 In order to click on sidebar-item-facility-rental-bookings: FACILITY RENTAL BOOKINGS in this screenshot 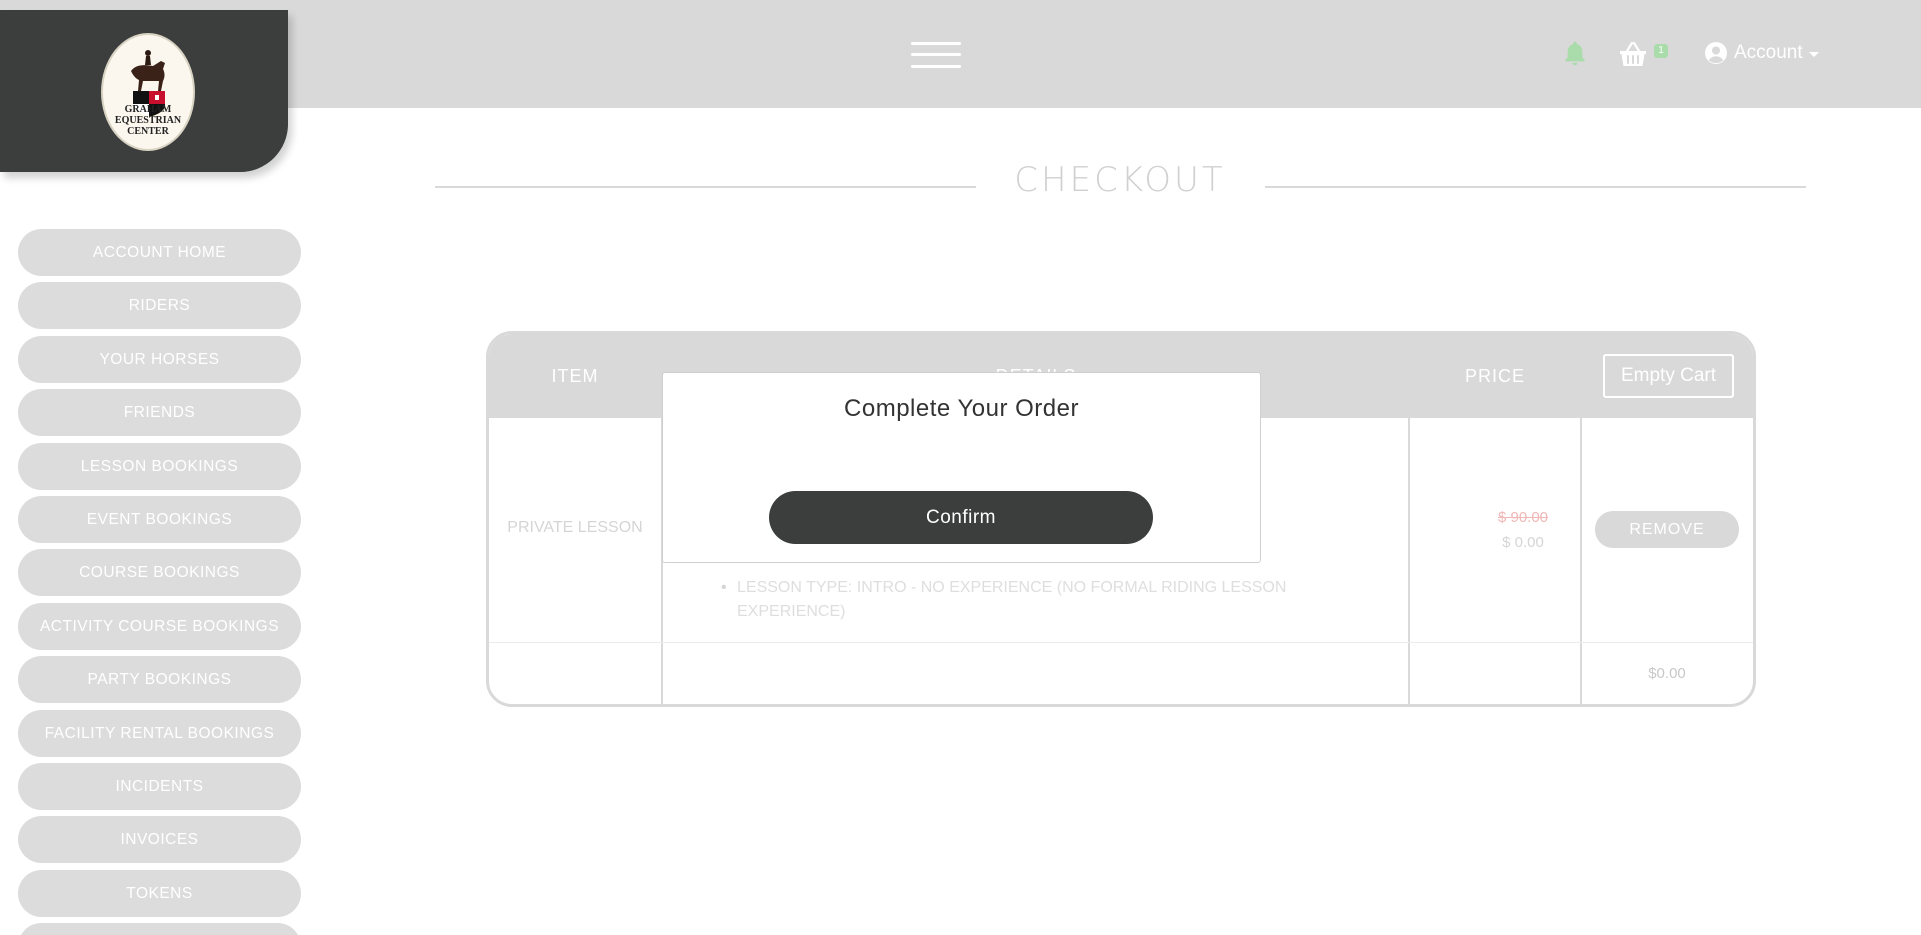, I will do `click(159, 733)`.